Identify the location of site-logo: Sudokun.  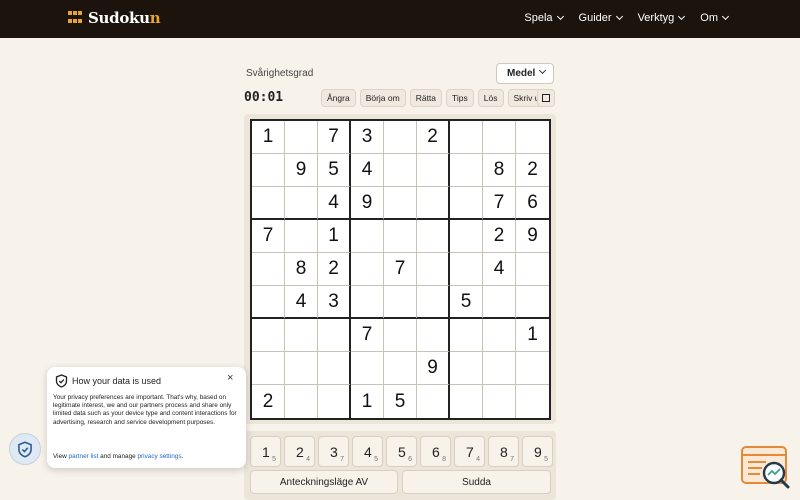
(114, 18).